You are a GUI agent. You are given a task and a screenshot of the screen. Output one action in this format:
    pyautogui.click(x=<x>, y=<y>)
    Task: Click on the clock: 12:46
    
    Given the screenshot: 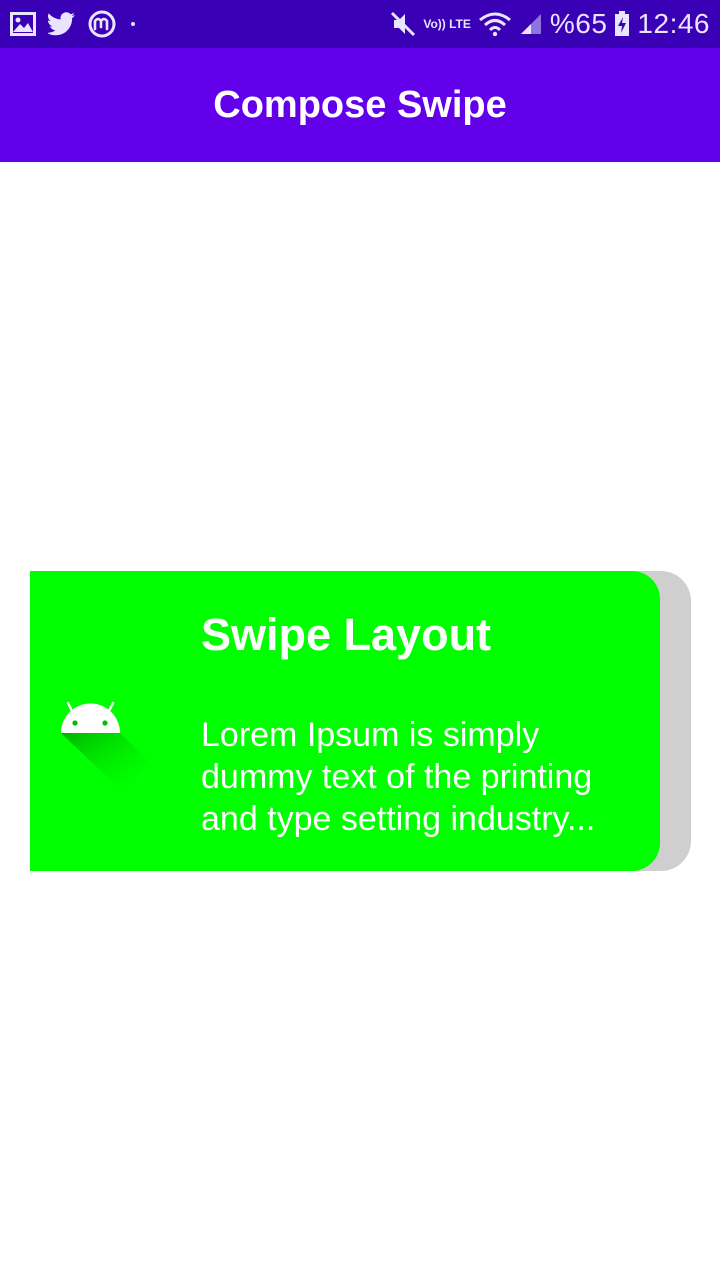 What is the action you would take?
    pyautogui.click(x=673, y=23)
    